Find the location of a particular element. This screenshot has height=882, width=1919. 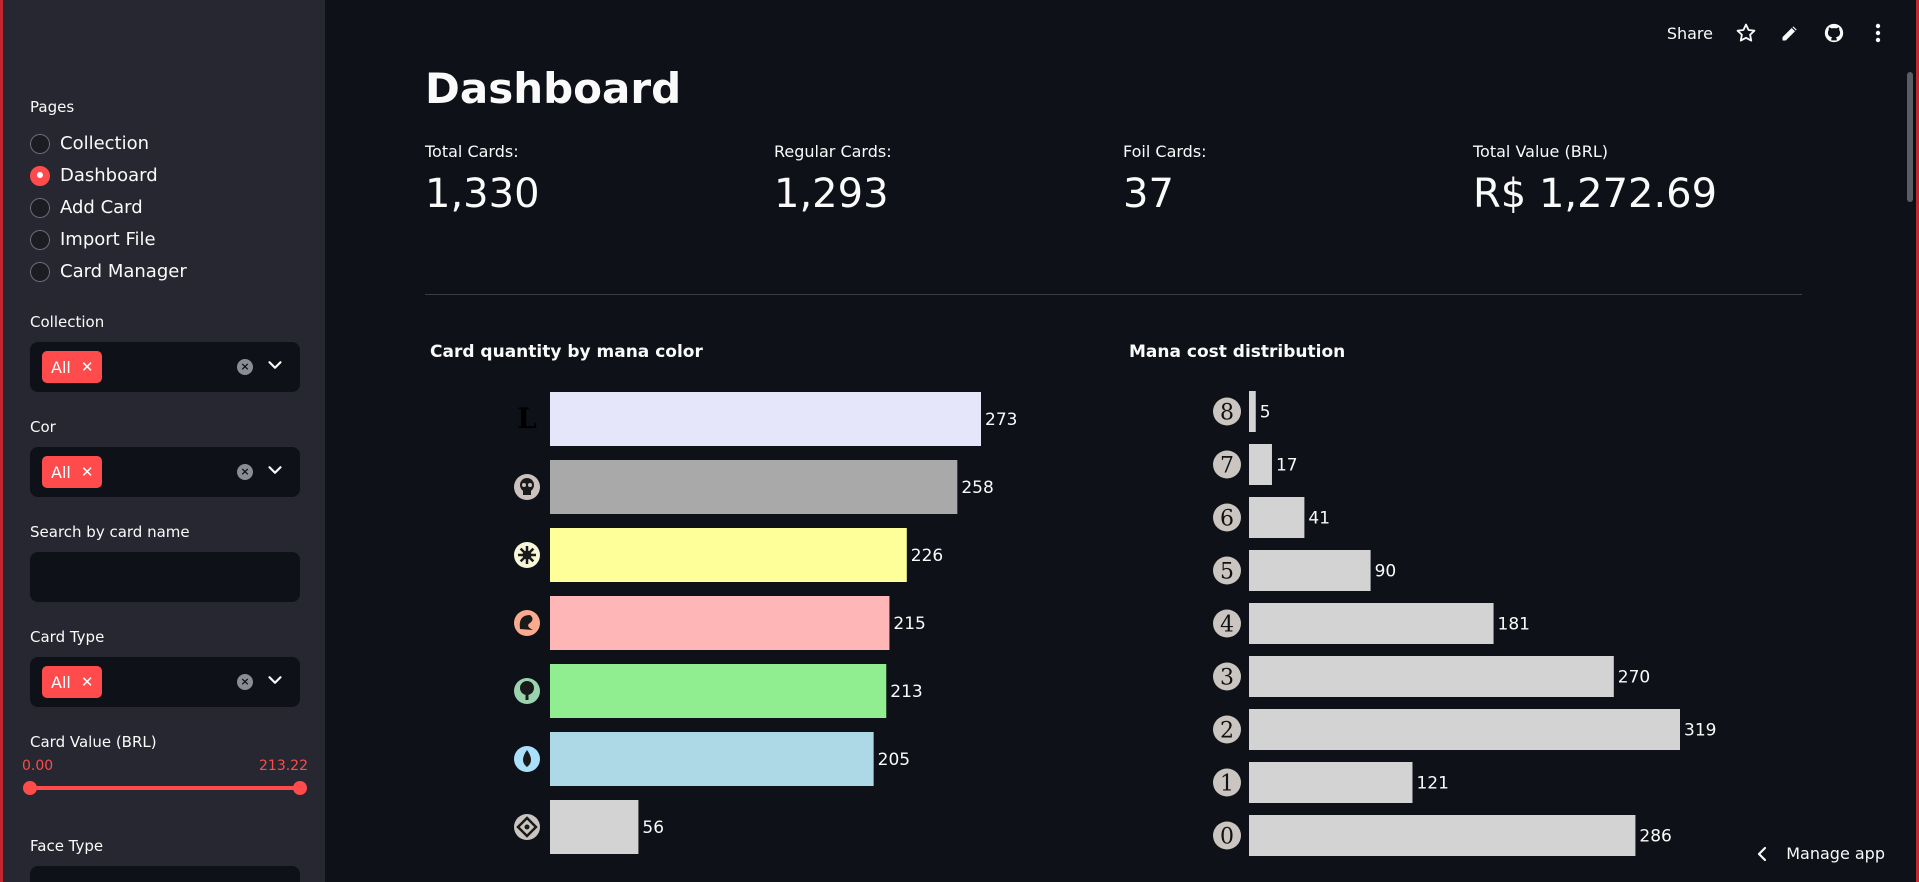

collection-label: Collection is located at coordinates (67, 322).